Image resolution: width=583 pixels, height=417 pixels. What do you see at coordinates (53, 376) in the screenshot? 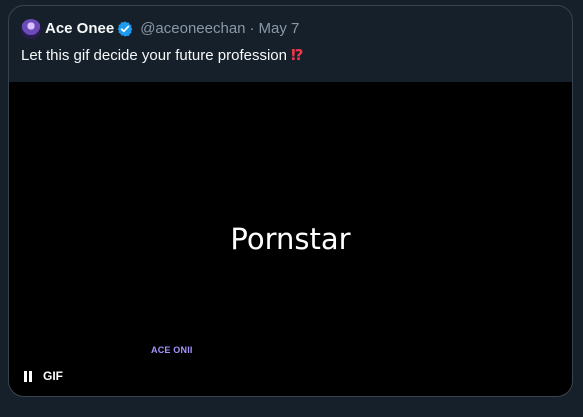
I see `gif-badge: GIF` at bounding box center [53, 376].